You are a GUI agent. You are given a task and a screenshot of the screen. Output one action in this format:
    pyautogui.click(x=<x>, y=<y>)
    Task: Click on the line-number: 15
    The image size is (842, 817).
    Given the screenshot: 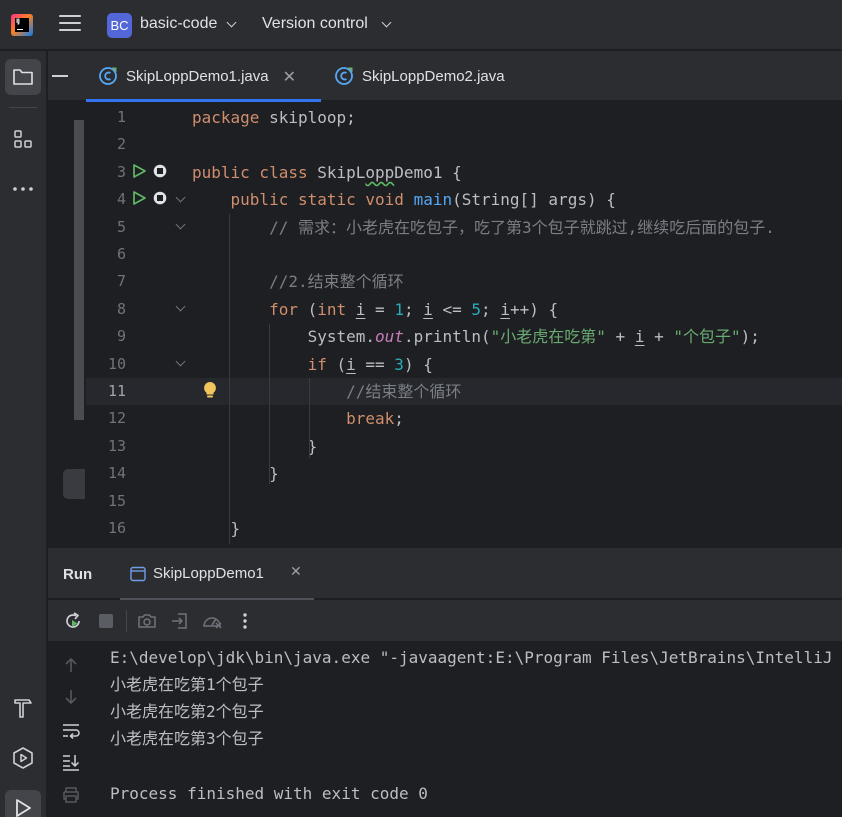 What is the action you would take?
    pyautogui.click(x=106, y=501)
    